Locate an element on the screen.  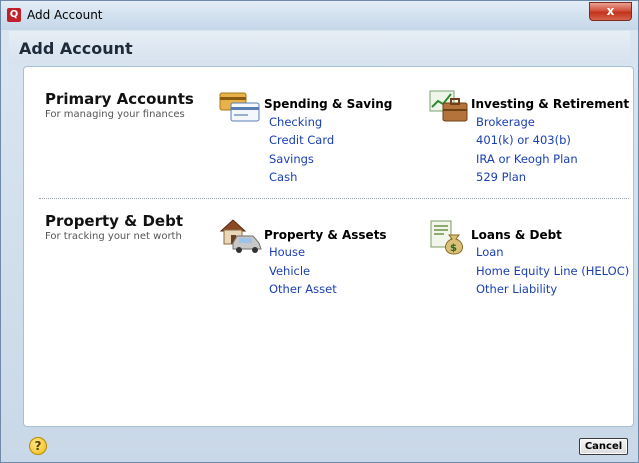
link-heloc: Home Equity Line (HELOC) is located at coordinates (552, 271).